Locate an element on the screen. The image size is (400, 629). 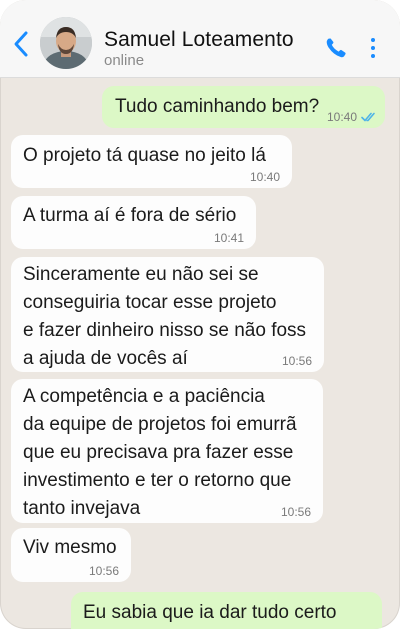
message-text-line: da equipe de projetos foi emurrã is located at coordinates (160, 424).